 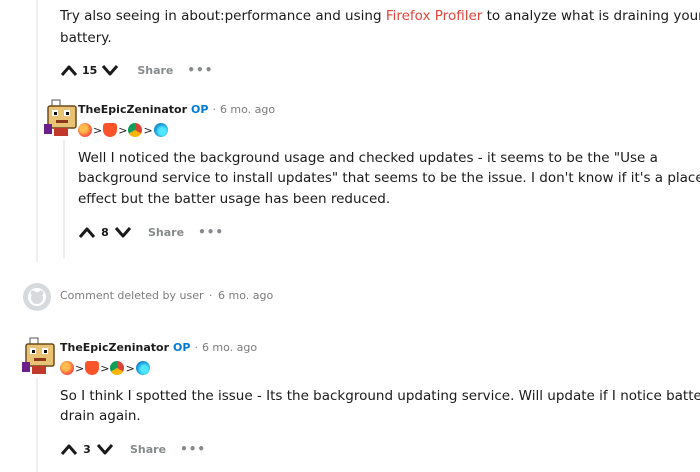 What do you see at coordinates (105, 232) in the screenshot?
I see `vote-score: 8` at bounding box center [105, 232].